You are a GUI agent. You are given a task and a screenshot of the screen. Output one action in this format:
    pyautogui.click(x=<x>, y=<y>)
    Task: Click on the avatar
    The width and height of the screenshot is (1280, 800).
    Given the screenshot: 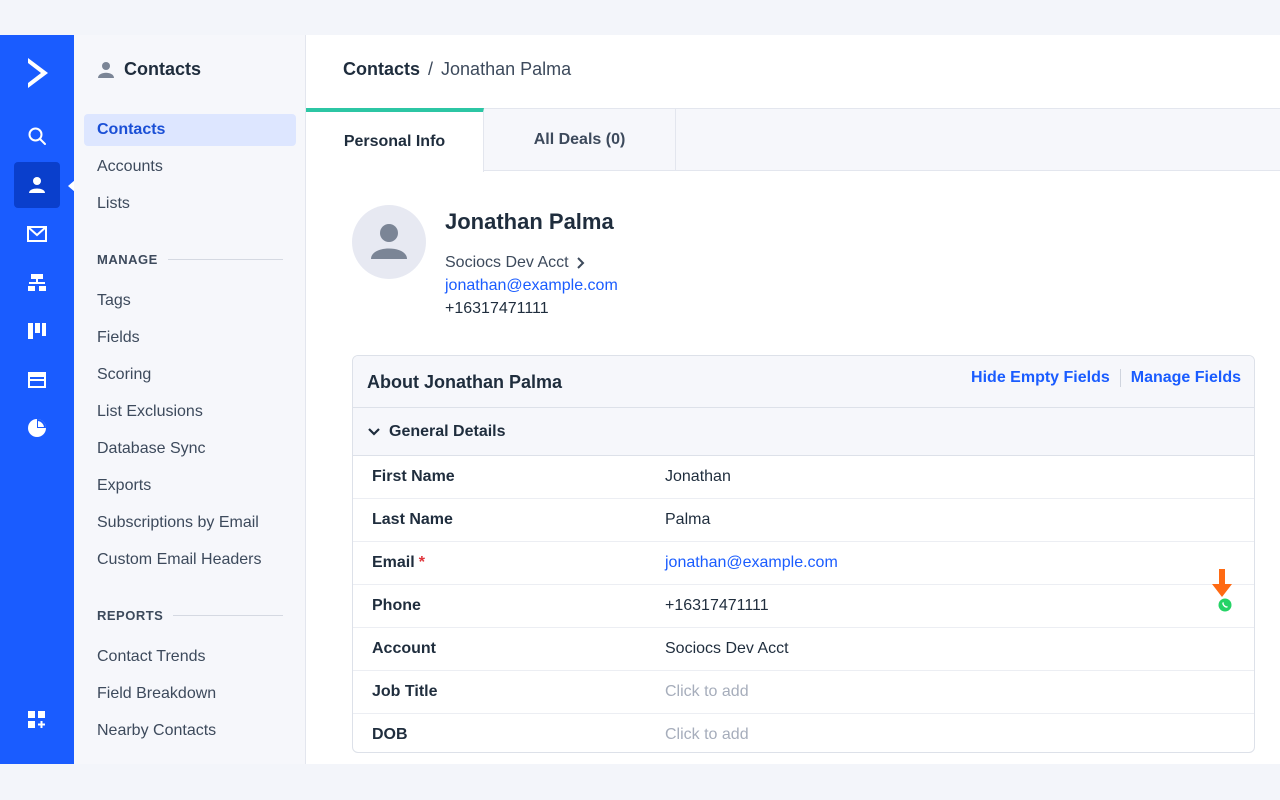 What is the action you would take?
    pyautogui.click(x=389, y=242)
    